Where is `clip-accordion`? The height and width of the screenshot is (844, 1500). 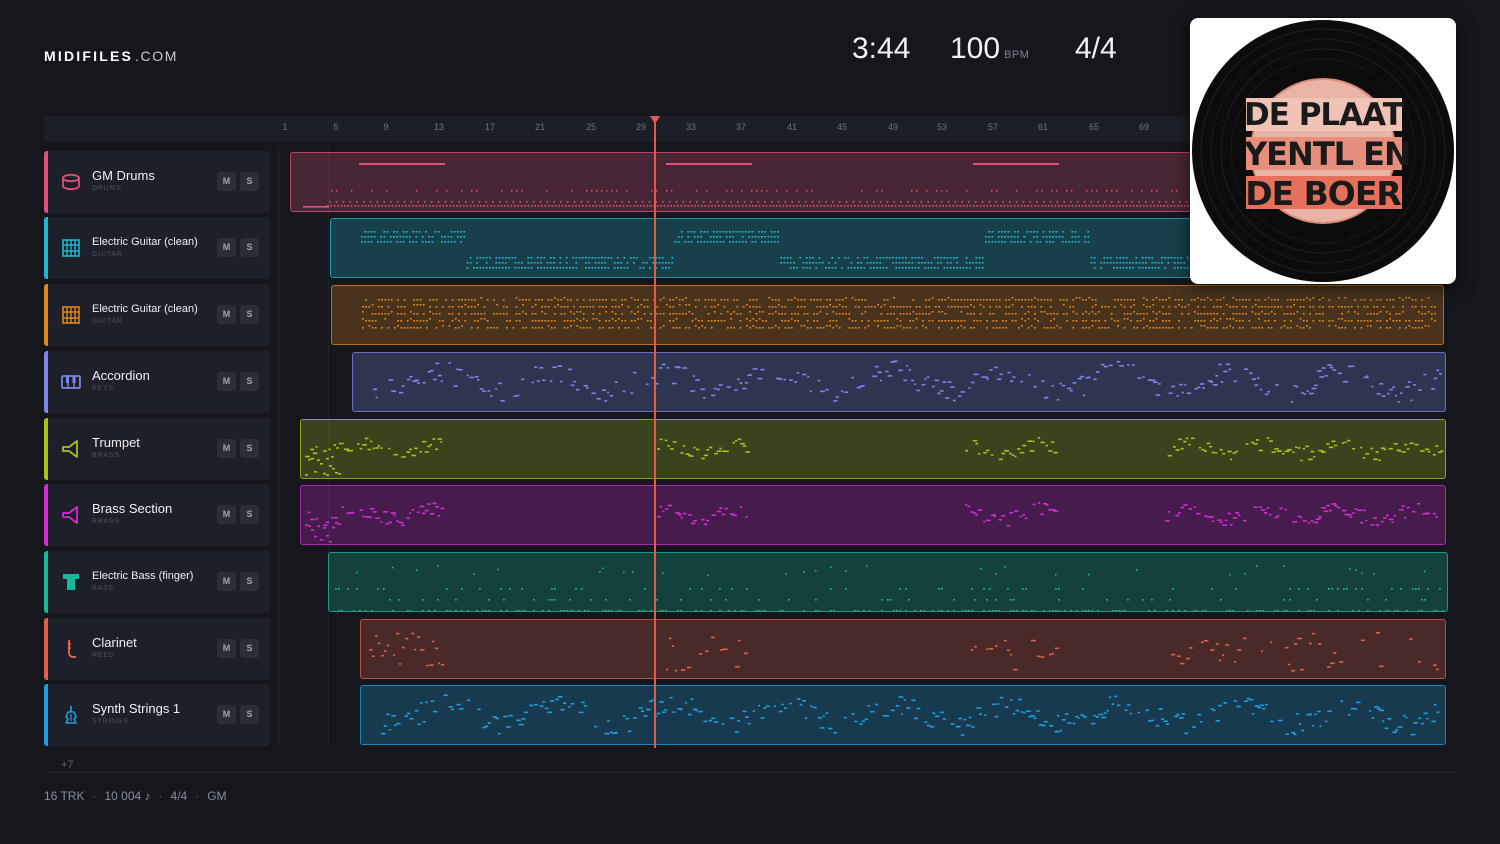 clip-accordion is located at coordinates (899, 382).